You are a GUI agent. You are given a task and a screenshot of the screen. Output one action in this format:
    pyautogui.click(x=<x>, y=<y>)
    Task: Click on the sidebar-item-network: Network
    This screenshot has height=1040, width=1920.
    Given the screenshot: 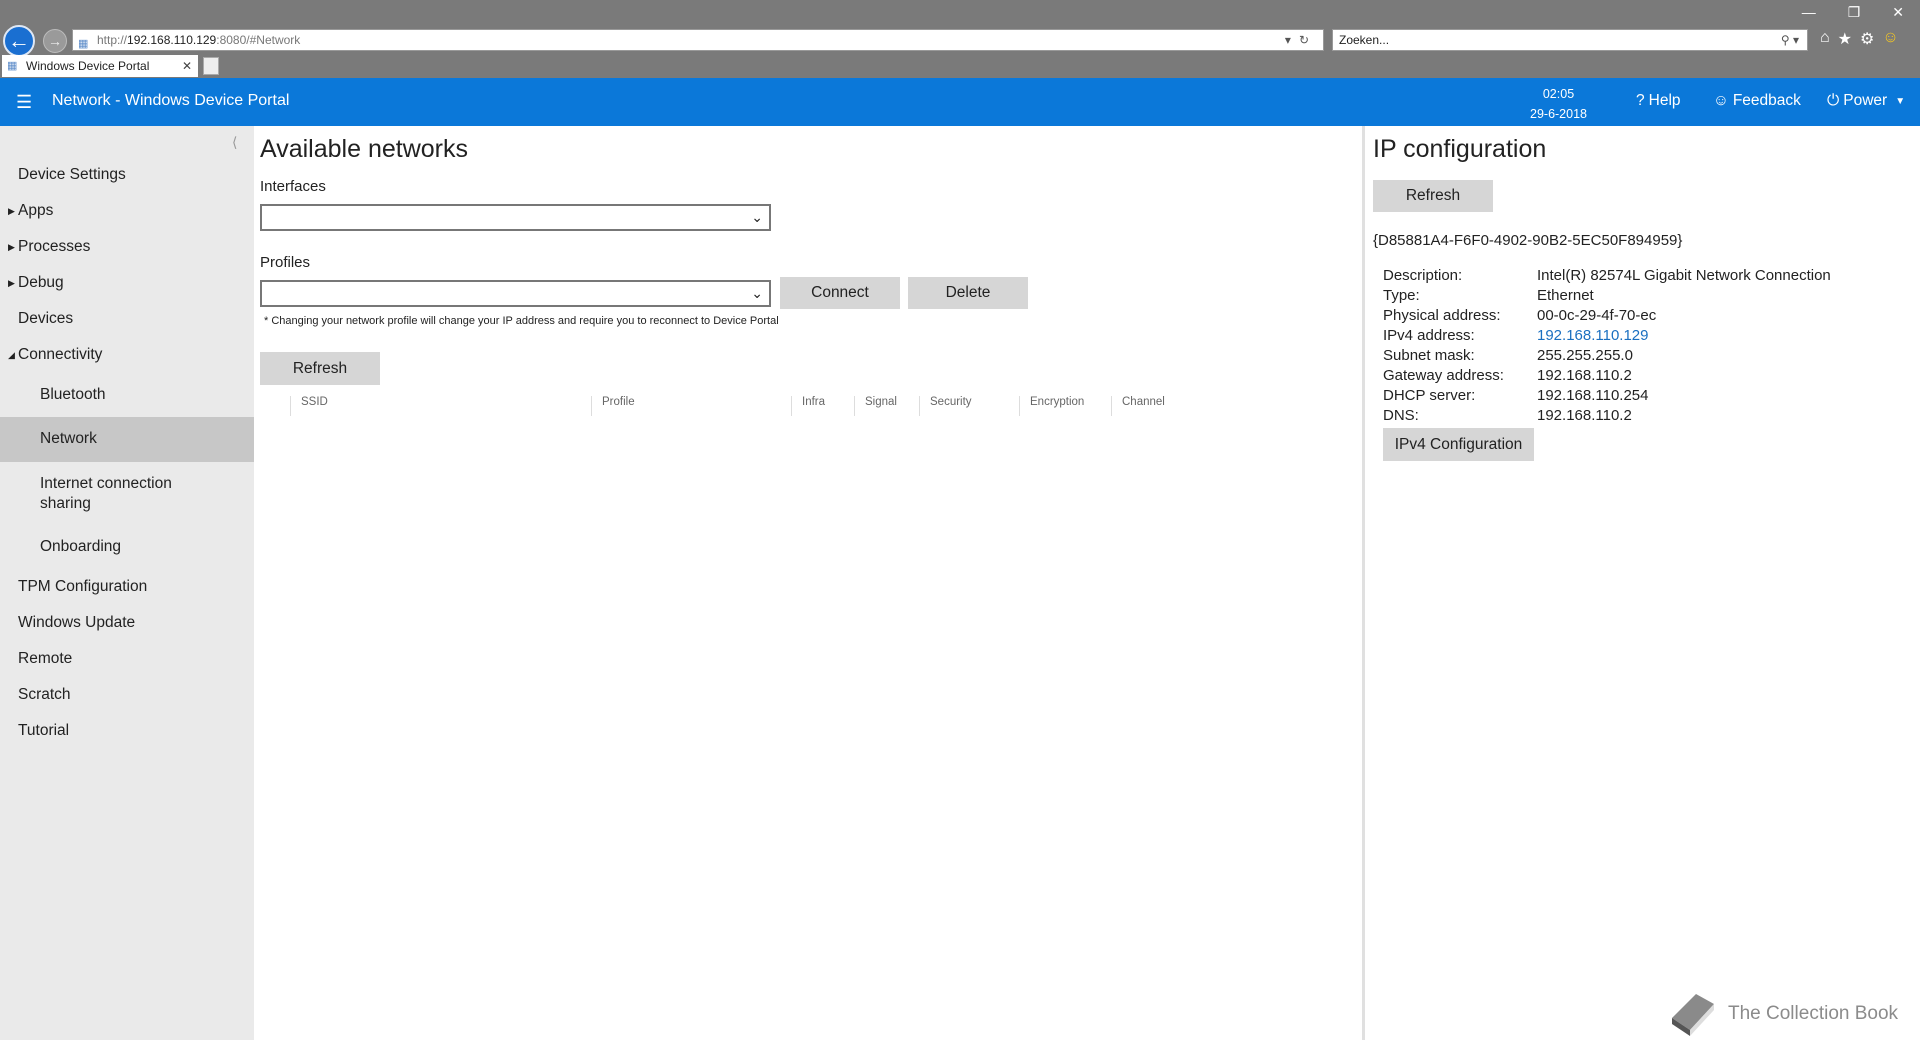 What is the action you would take?
    pyautogui.click(x=127, y=439)
    